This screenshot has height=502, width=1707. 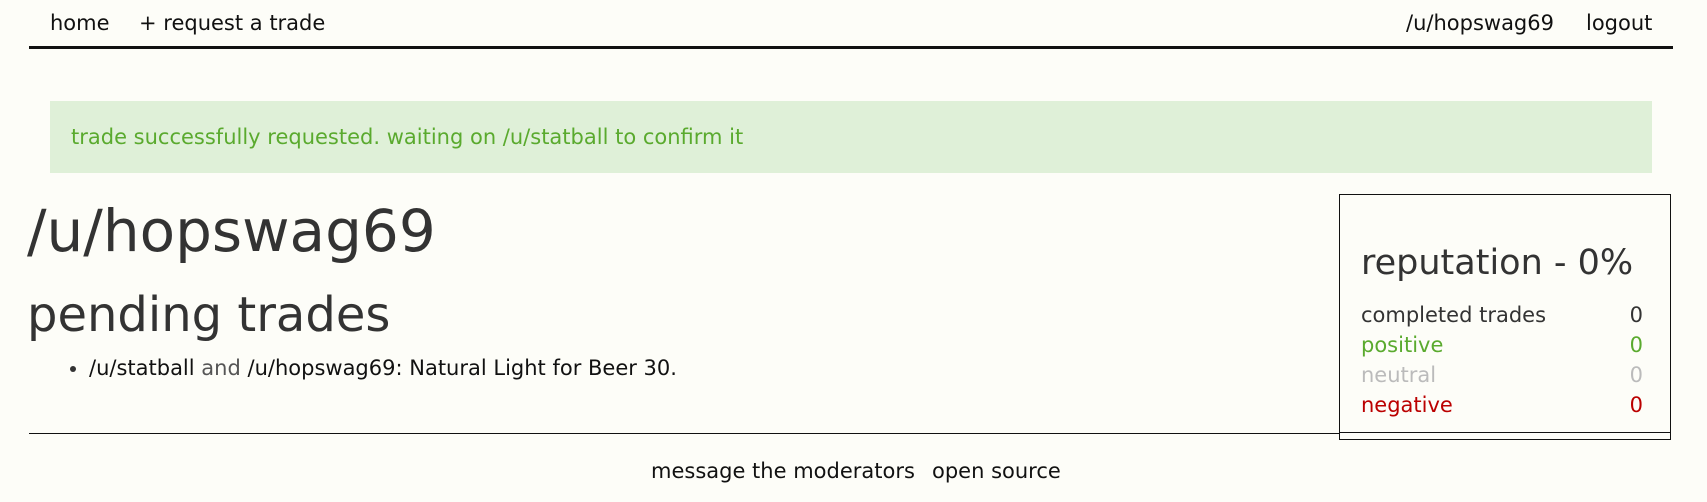 What do you see at coordinates (1619, 23) in the screenshot?
I see `logout-link: logout` at bounding box center [1619, 23].